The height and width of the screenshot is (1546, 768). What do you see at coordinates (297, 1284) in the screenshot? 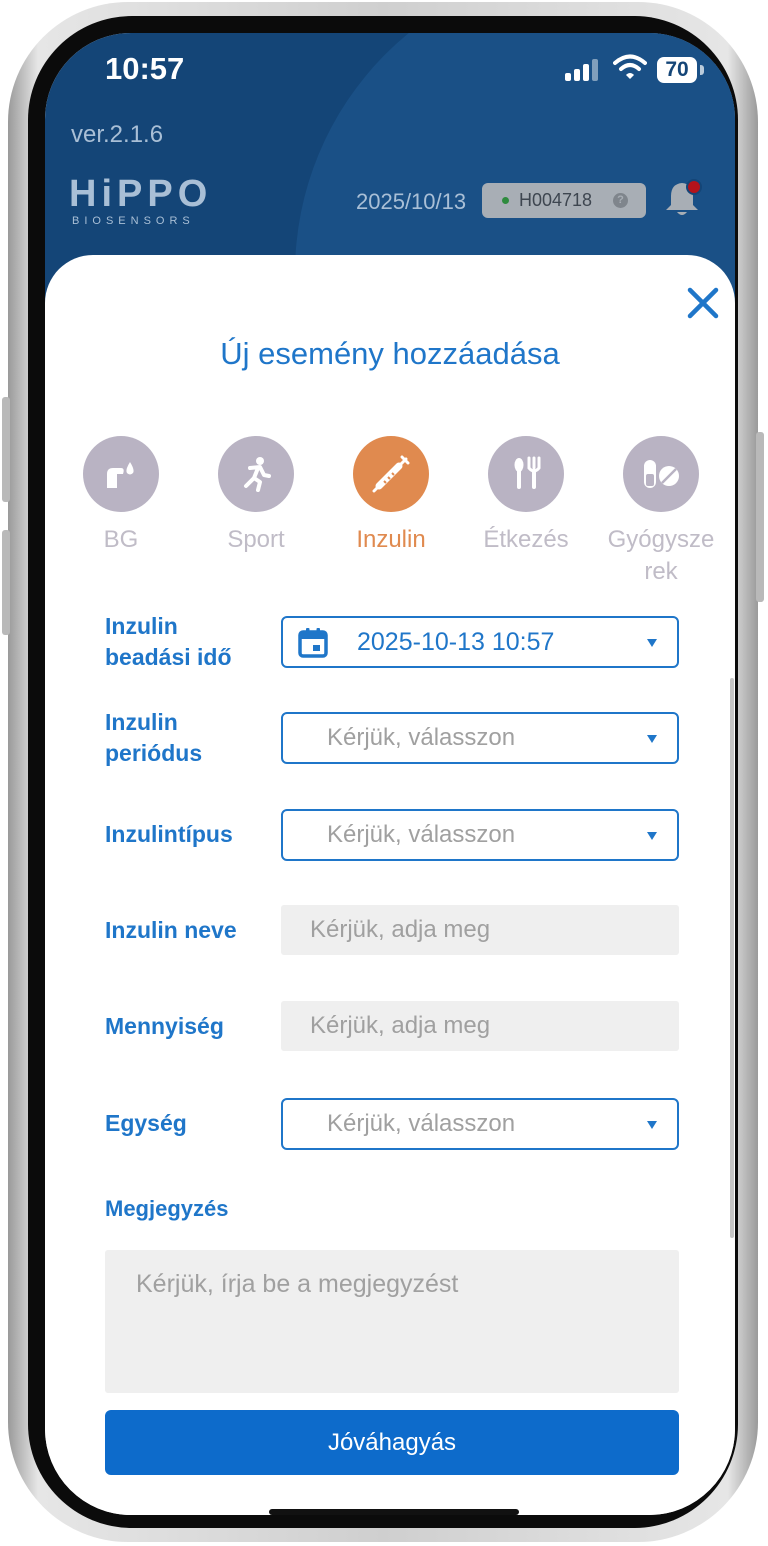
I see `note-placeholder: Kérjük, írja be a megjegyzést` at bounding box center [297, 1284].